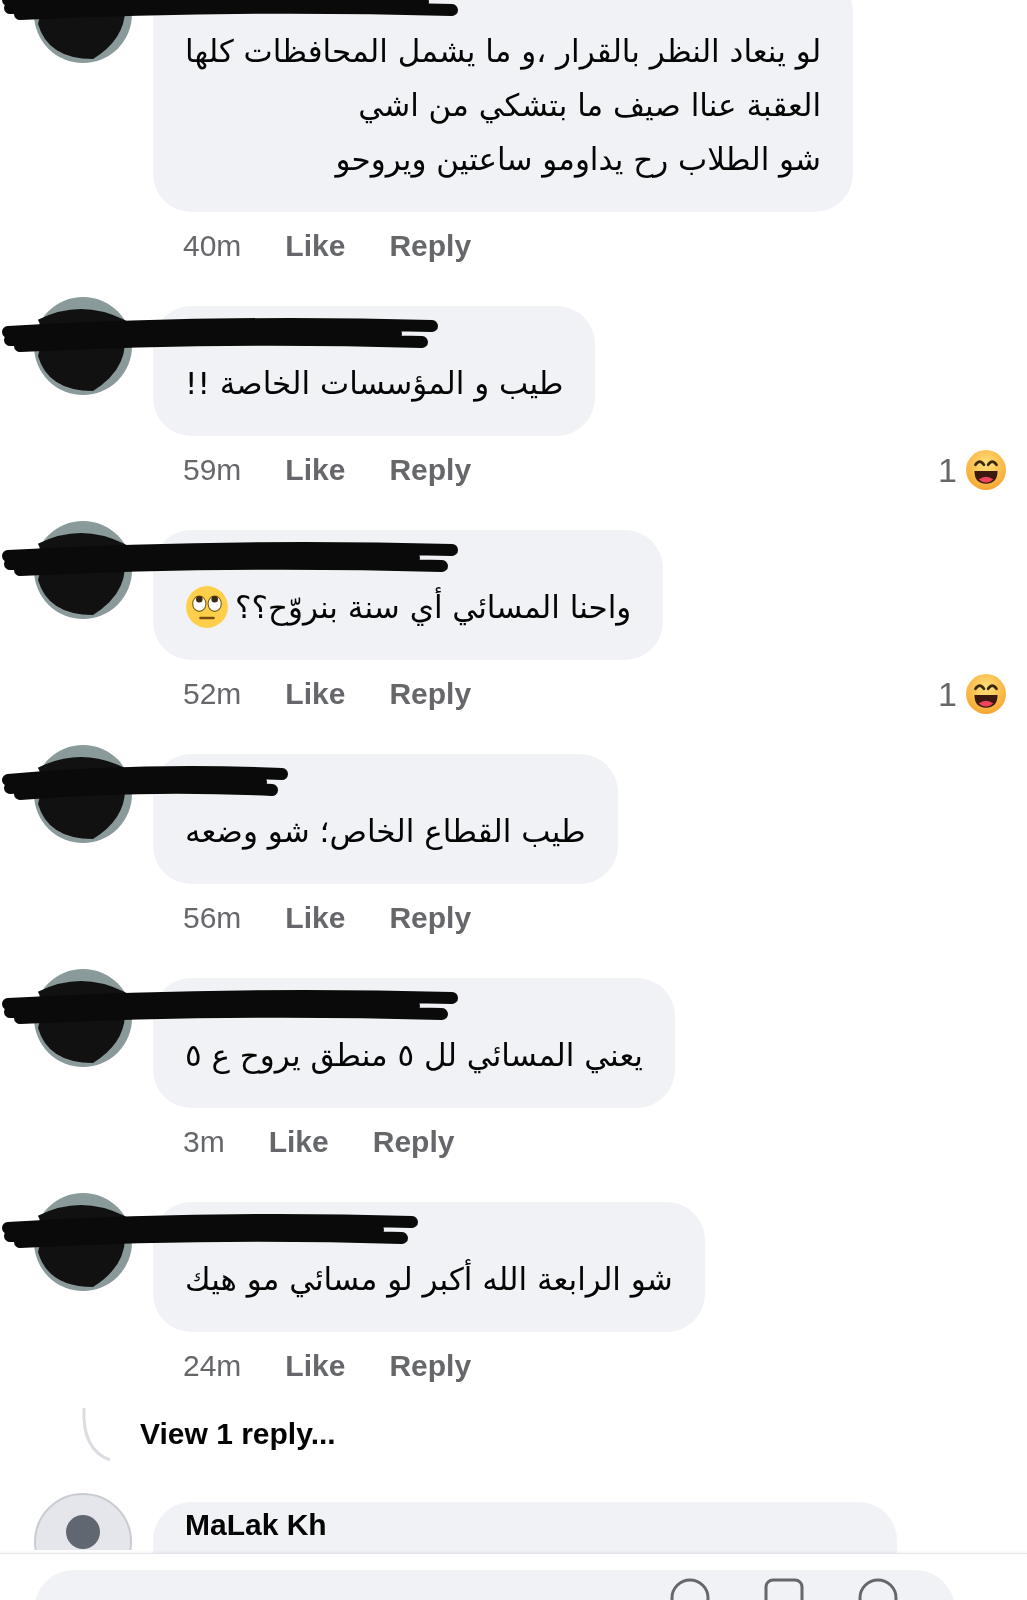  I want to click on comment-text: واحنا المسائي أي سنة بنروّح؟؟, so click(433, 607).